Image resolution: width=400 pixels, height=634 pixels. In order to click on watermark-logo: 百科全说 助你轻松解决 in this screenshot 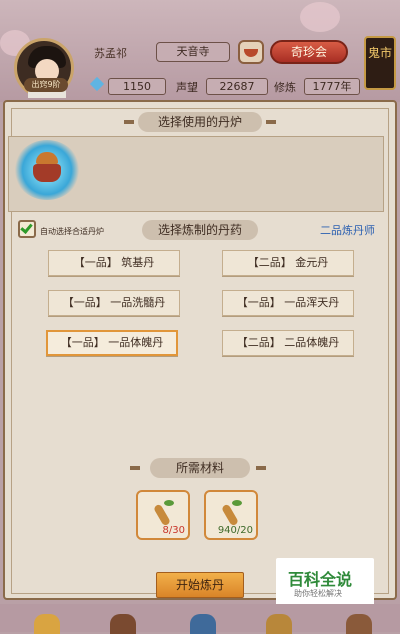, I will do `click(325, 582)`.